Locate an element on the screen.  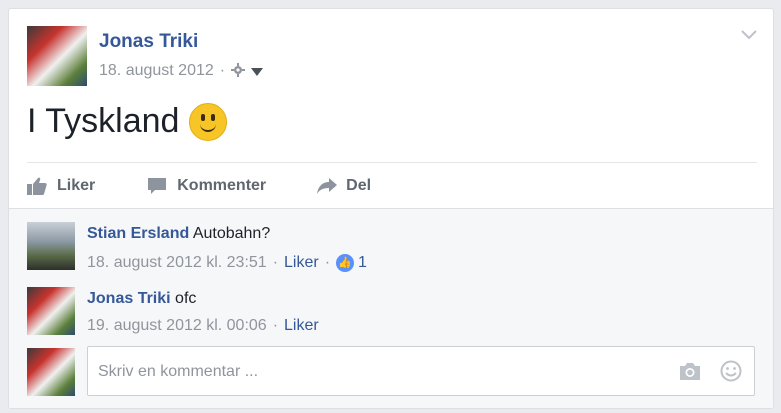
comment-text: ofc is located at coordinates (186, 298).